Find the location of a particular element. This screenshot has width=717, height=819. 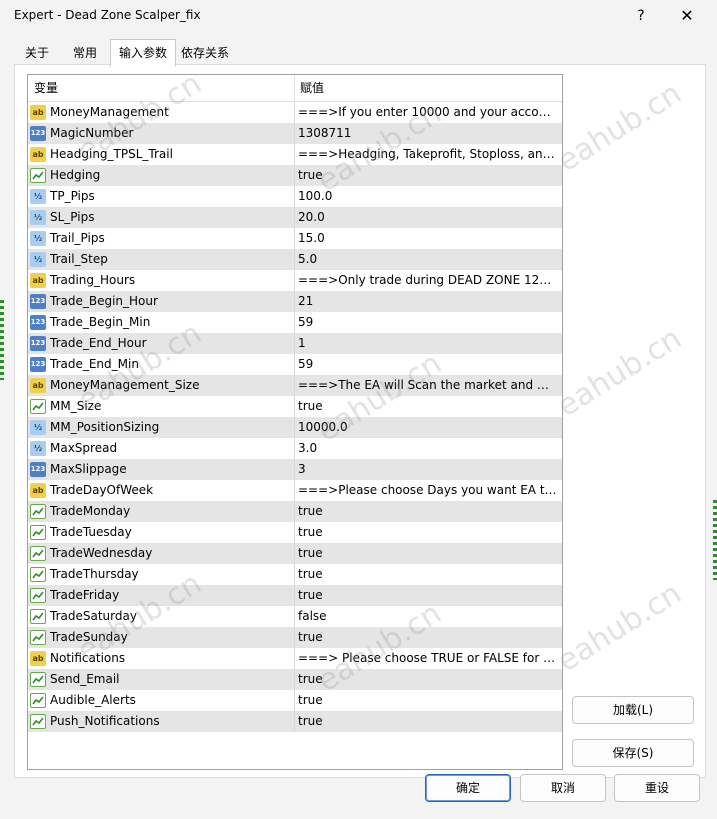

chart-edge-left is located at coordinates (2, 340).